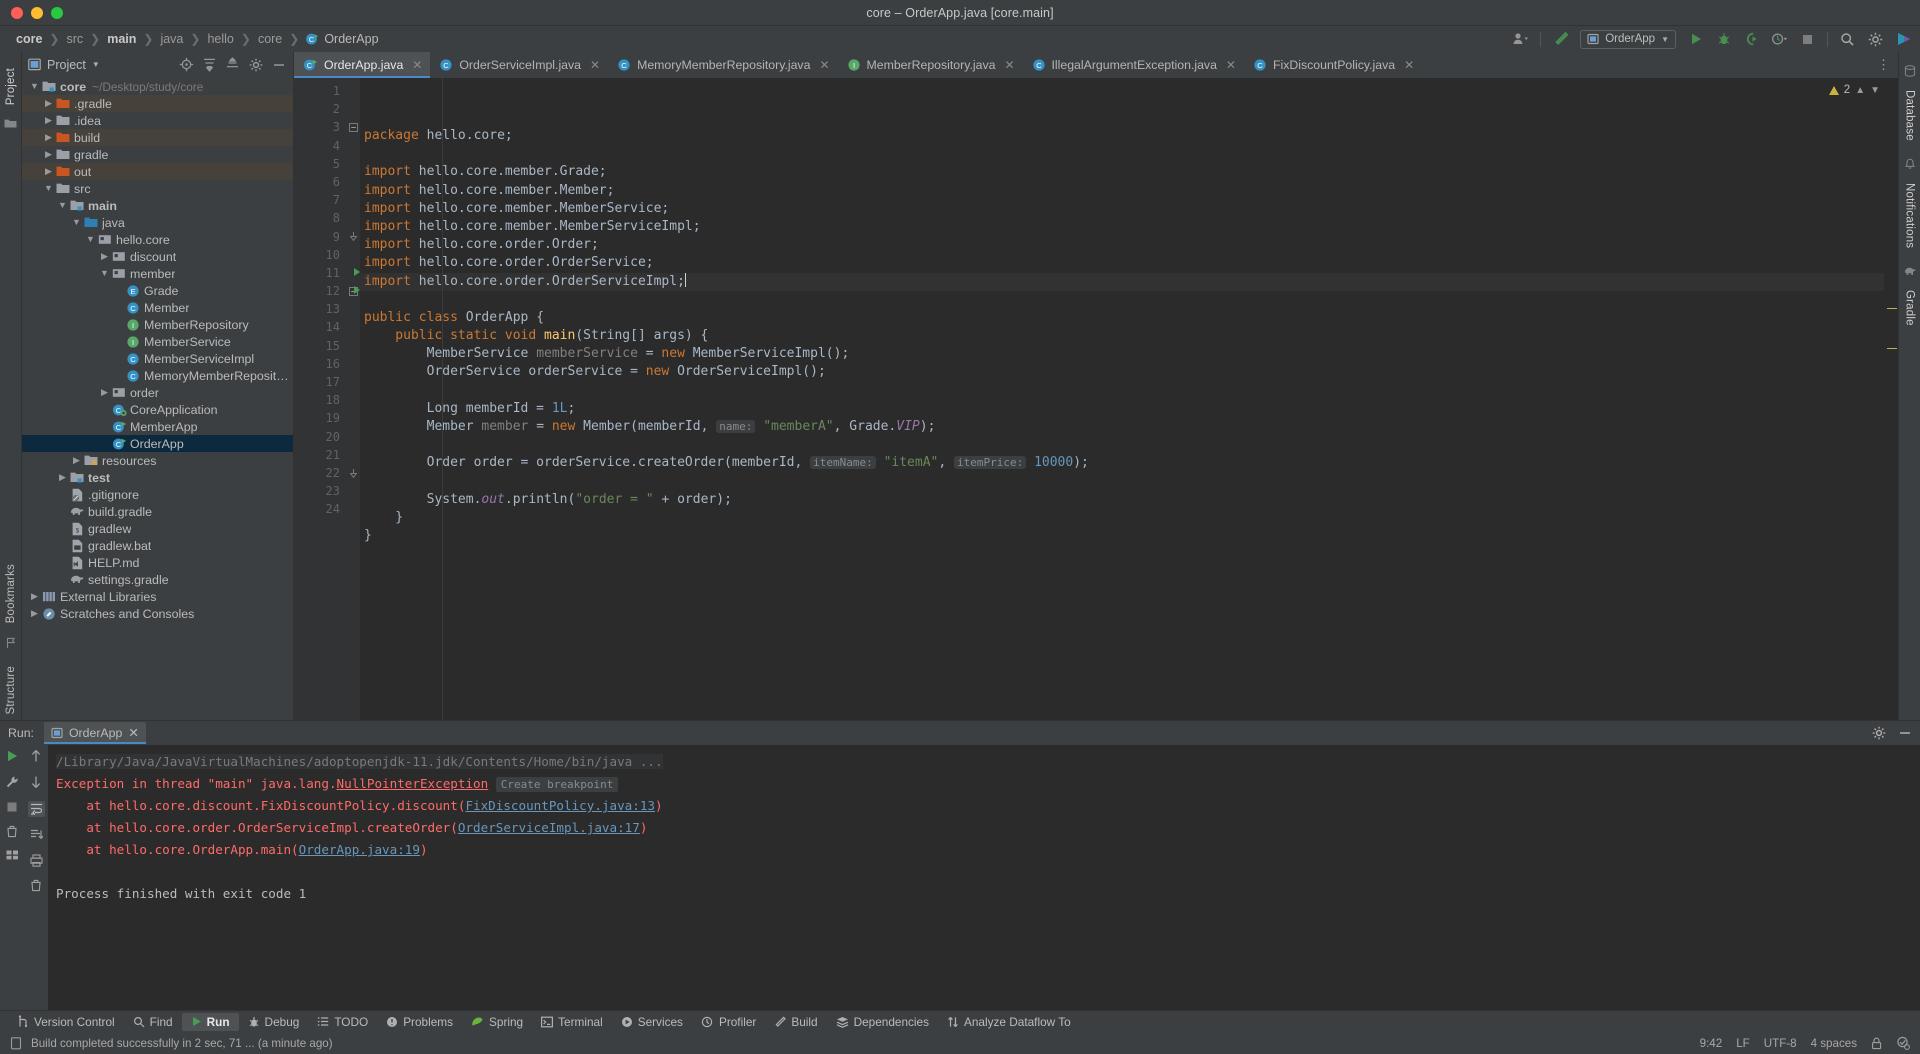 The image size is (1920, 1054). Describe the element at coordinates (1723, 39) in the screenshot. I see `debug-icon` at that location.